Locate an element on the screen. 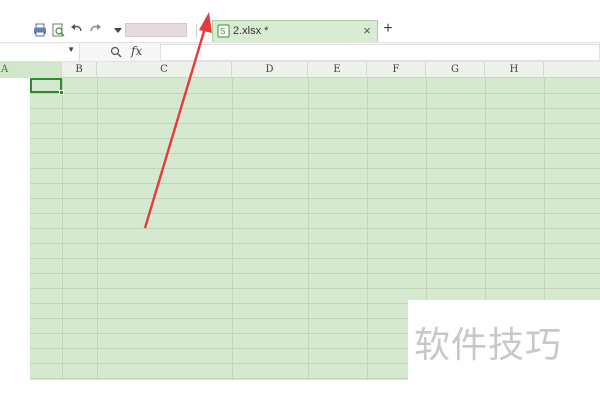 This screenshot has width=600, height=400. formula-input is located at coordinates (380, 52).